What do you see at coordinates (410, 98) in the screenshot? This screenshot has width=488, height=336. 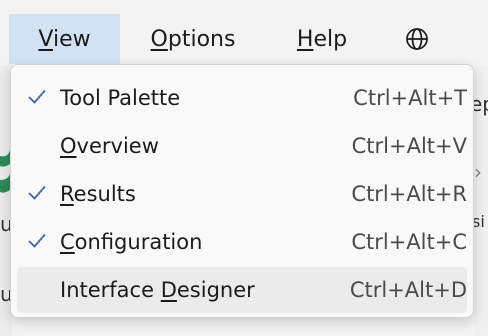 I see `menu-item-shortcut: Ctrl+Alt+T` at bounding box center [410, 98].